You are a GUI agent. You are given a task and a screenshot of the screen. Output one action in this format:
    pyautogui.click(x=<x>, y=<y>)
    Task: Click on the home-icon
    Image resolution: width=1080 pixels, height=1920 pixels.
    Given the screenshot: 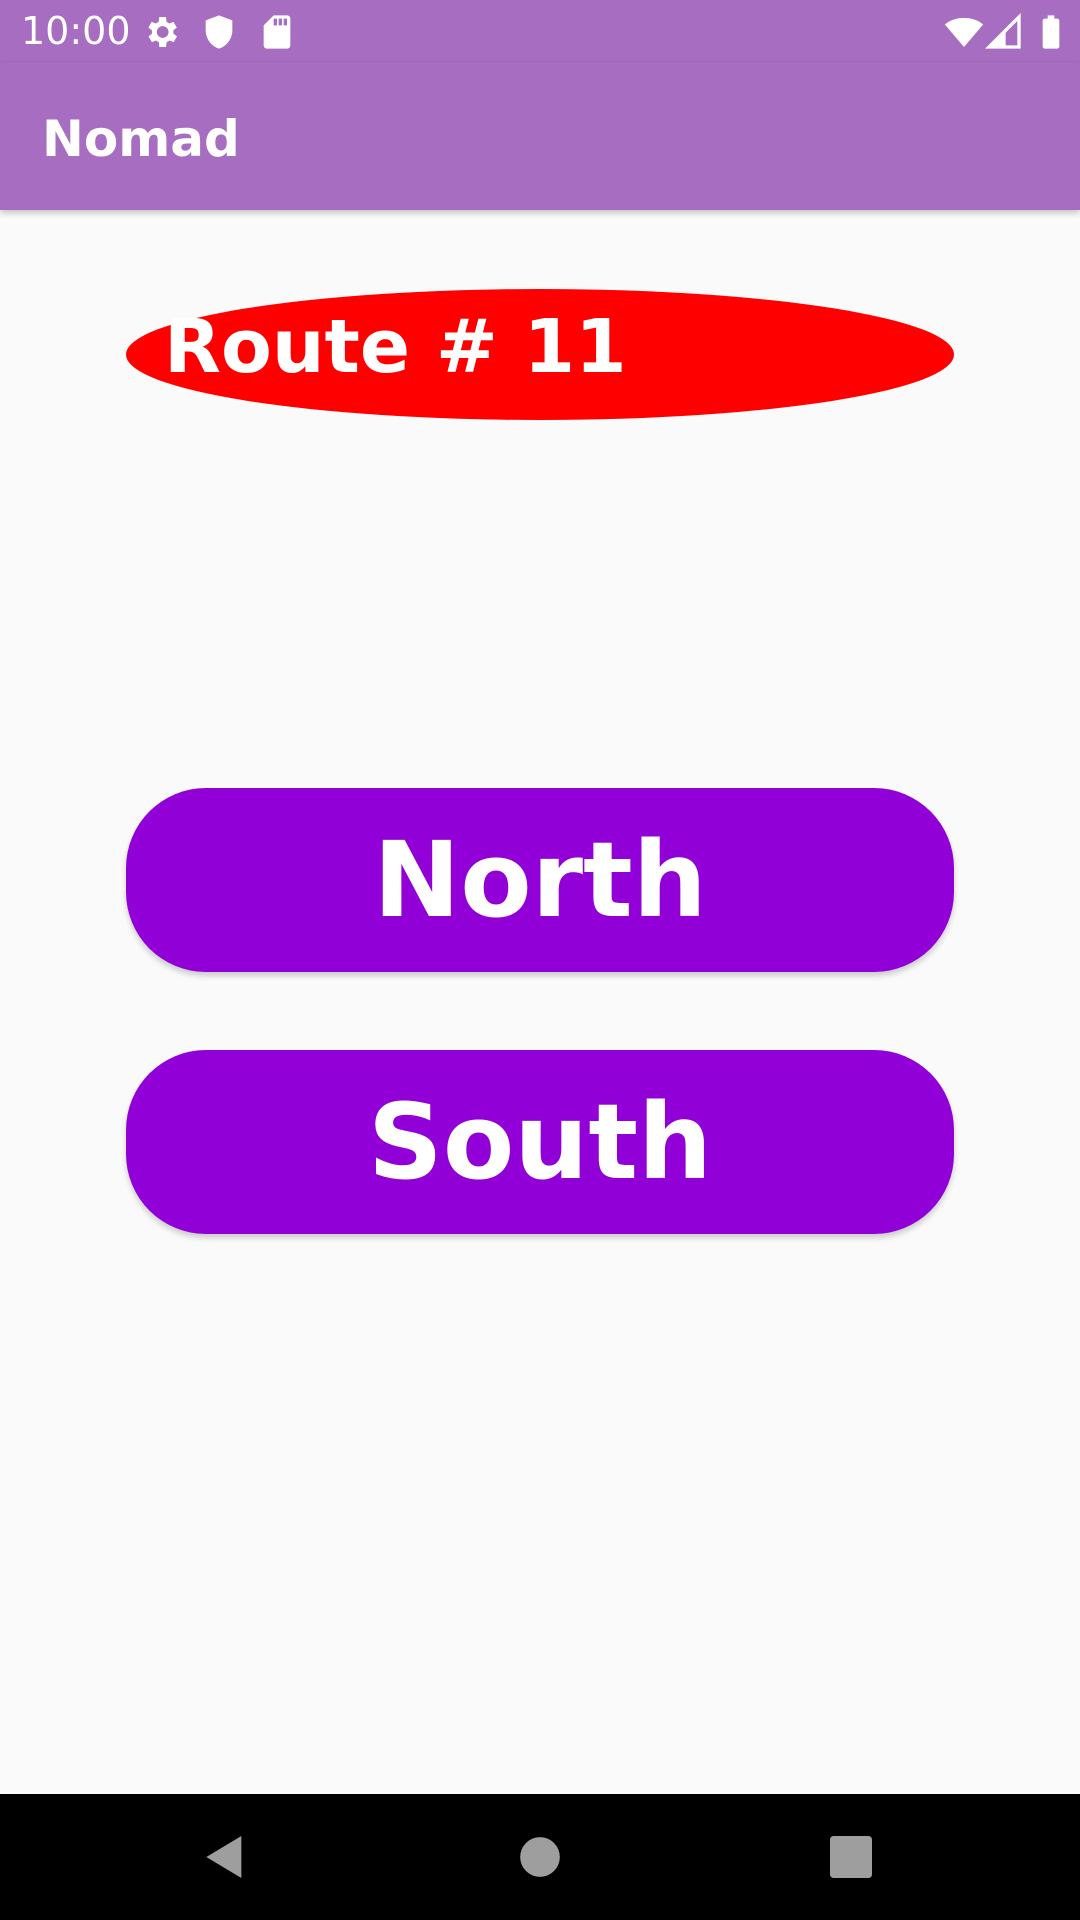 What is the action you would take?
    pyautogui.click(x=540, y=1857)
    